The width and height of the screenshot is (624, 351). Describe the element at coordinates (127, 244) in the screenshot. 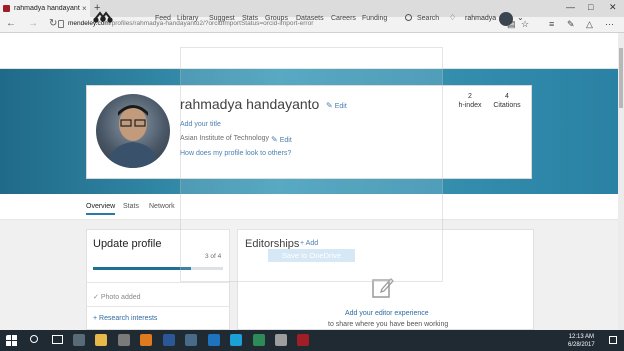

I see `update-profile-title: Update profile` at that location.